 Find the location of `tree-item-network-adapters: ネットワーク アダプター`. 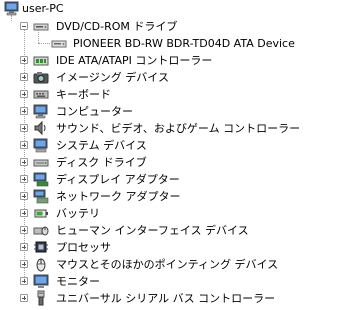

tree-item-network-adapters: ネットワーク アダプター is located at coordinates (176, 196).